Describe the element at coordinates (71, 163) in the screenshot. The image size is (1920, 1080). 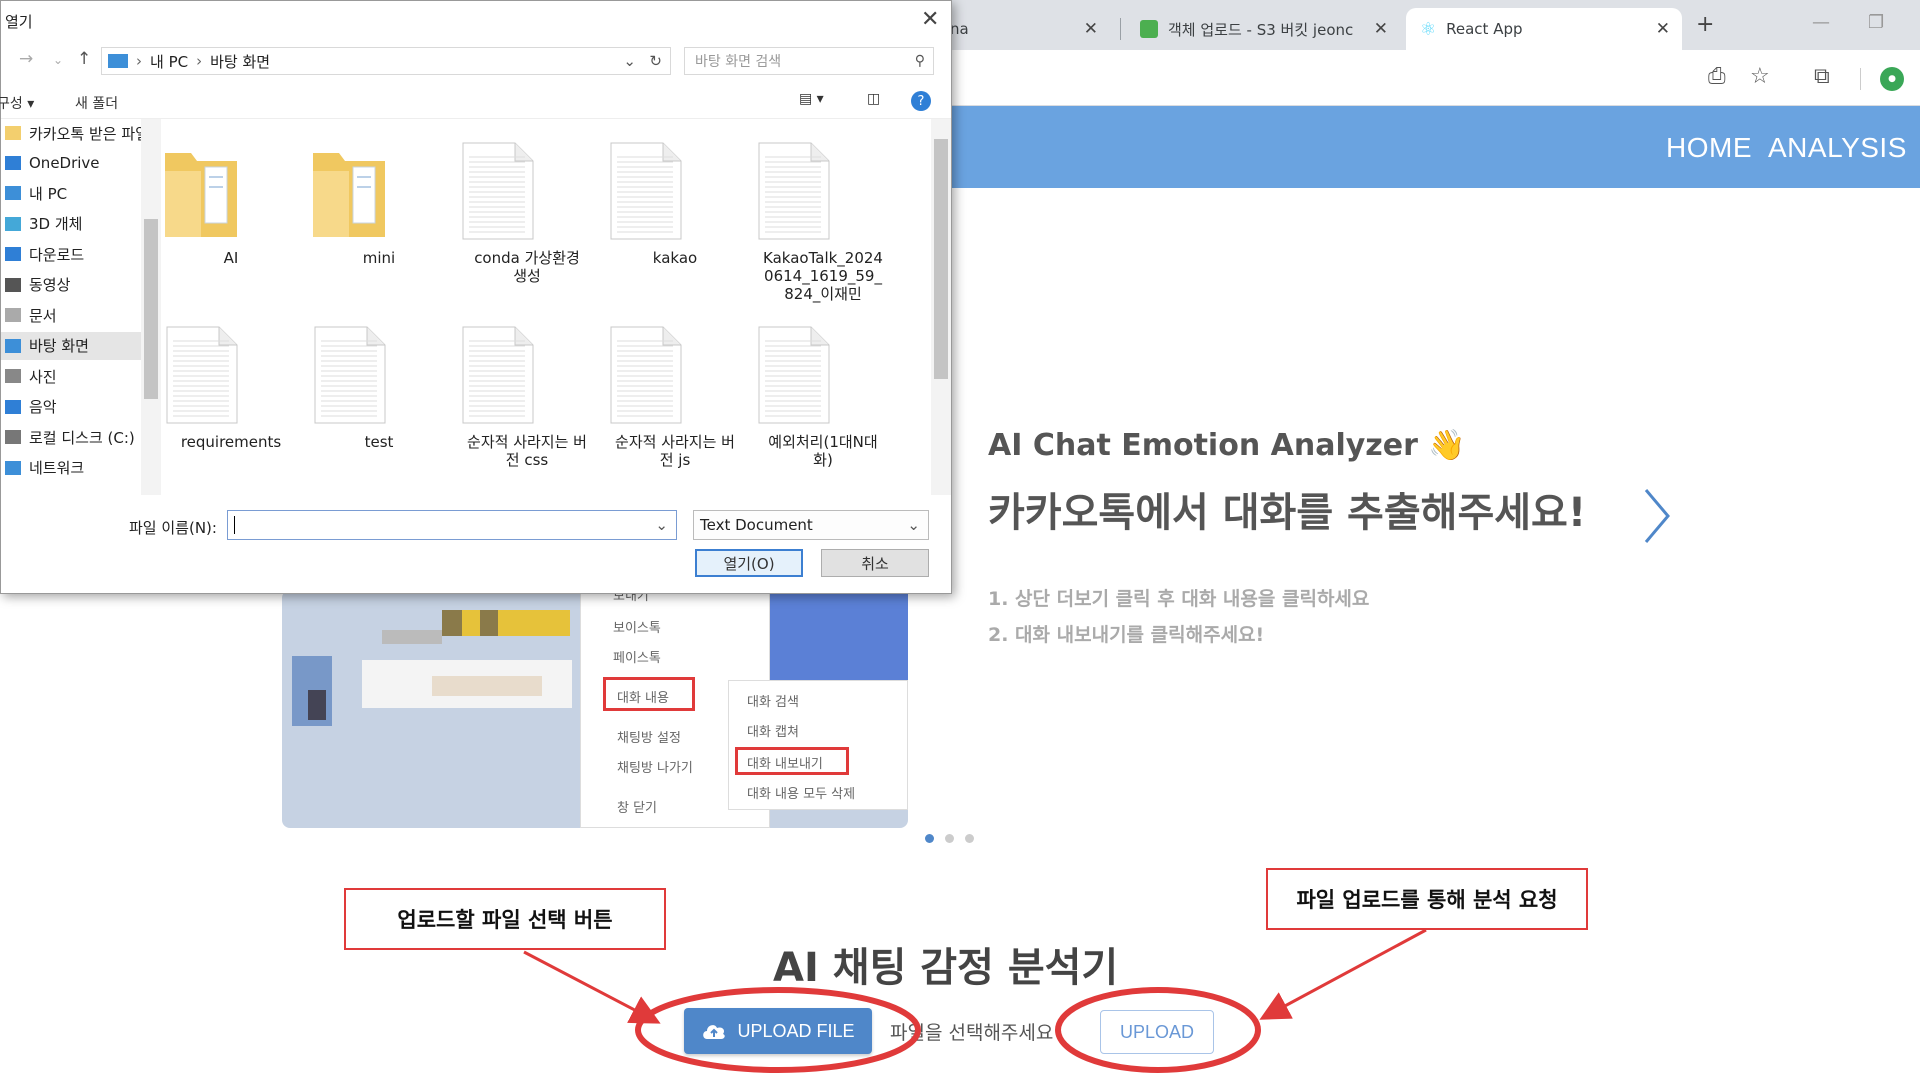
I see `nav-item: OneDrive` at that location.